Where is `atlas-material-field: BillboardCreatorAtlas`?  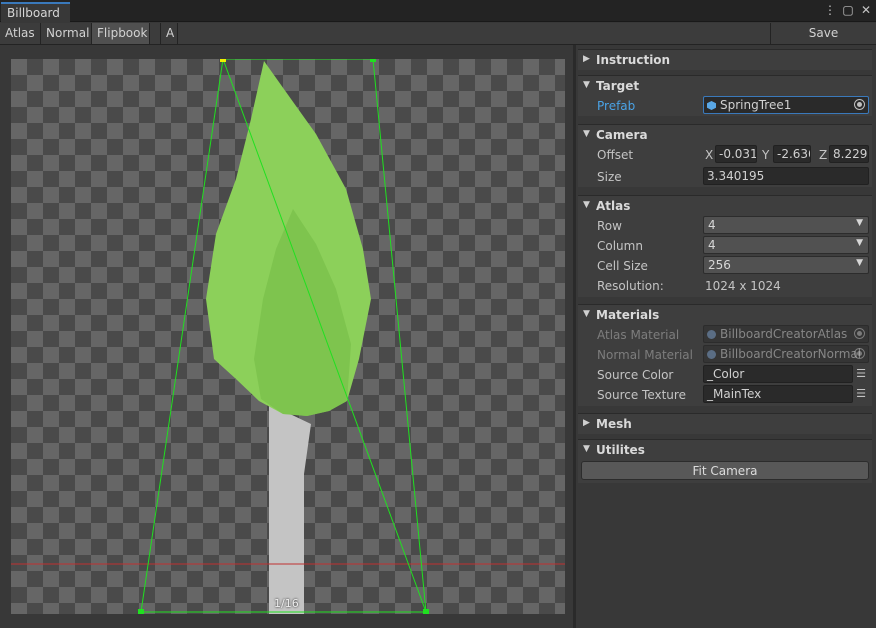
atlas-material-field: BillboardCreatorAtlas is located at coordinates (786, 334).